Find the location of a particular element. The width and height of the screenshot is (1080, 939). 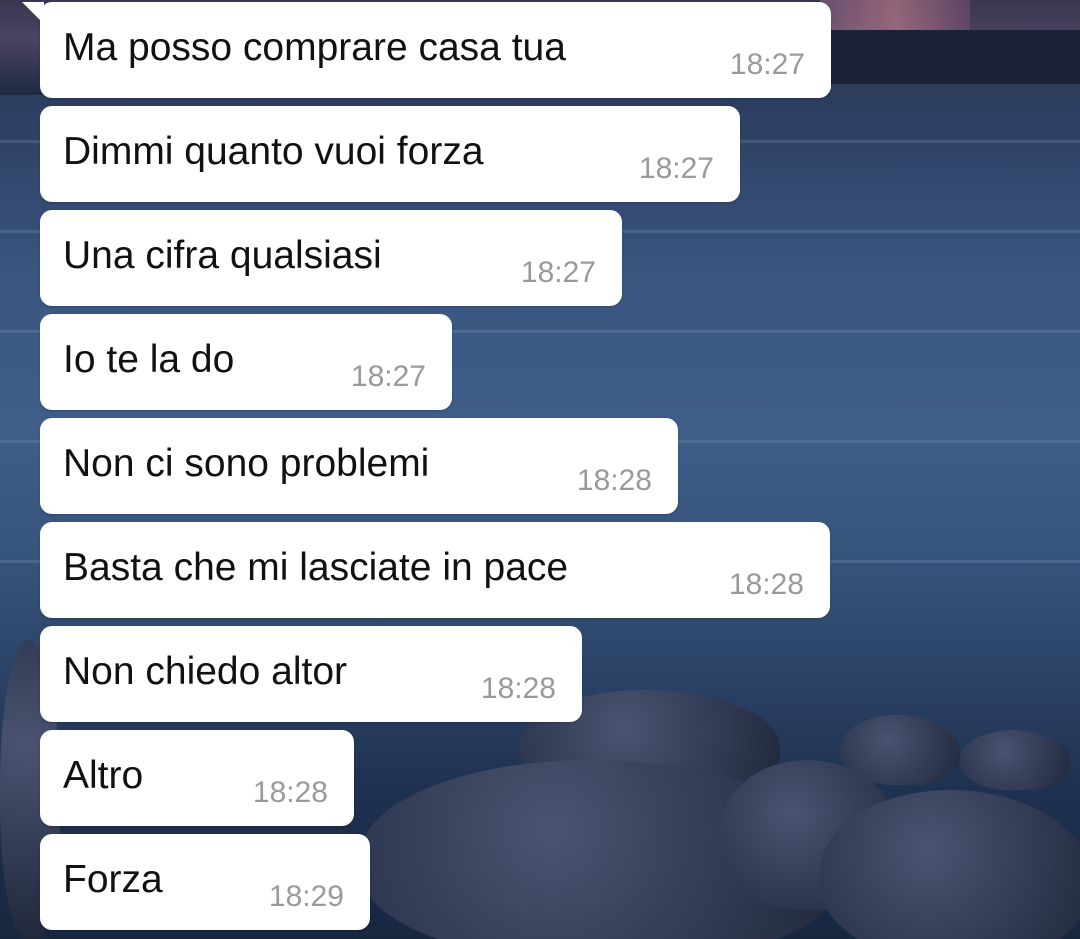

message-text: Basta che mi lasciate in pace is located at coordinates (316, 567).